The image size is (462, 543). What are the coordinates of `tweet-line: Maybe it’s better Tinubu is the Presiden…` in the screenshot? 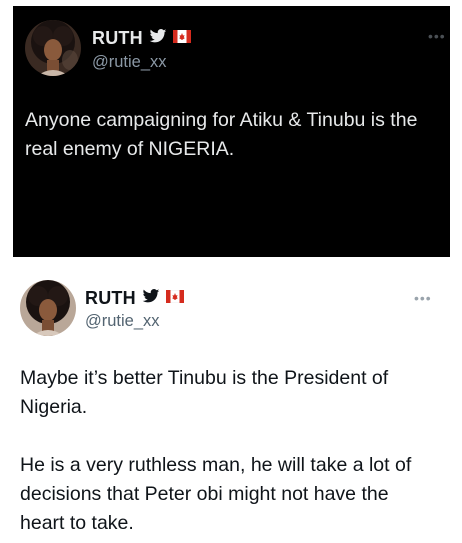 It's located at (204, 378).